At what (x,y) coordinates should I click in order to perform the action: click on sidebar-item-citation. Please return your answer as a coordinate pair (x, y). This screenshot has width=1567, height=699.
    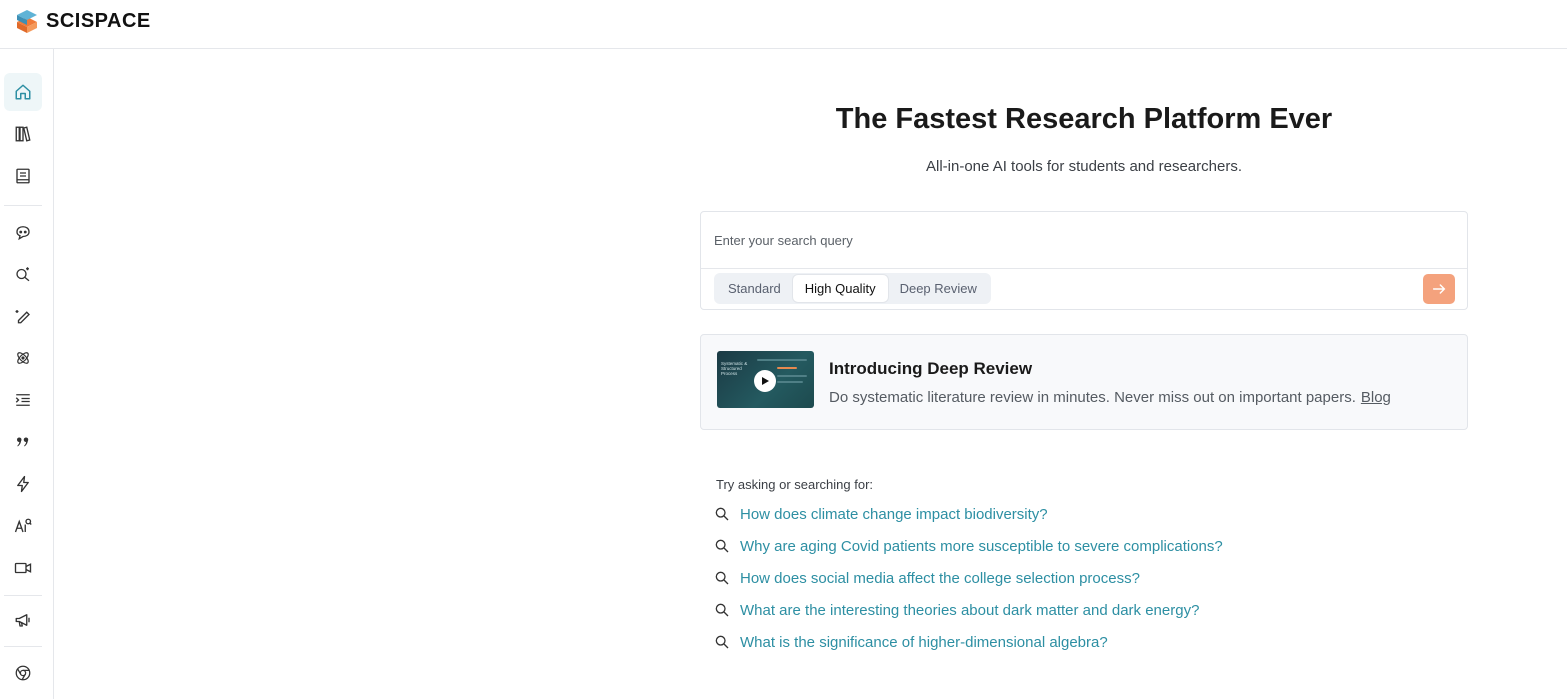
    Looking at the image, I should click on (23, 442).